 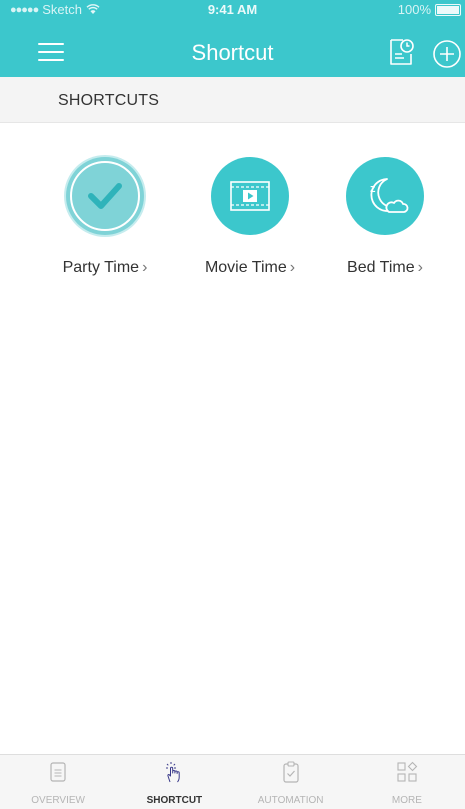 I want to click on battery-icon, so click(x=448, y=9).